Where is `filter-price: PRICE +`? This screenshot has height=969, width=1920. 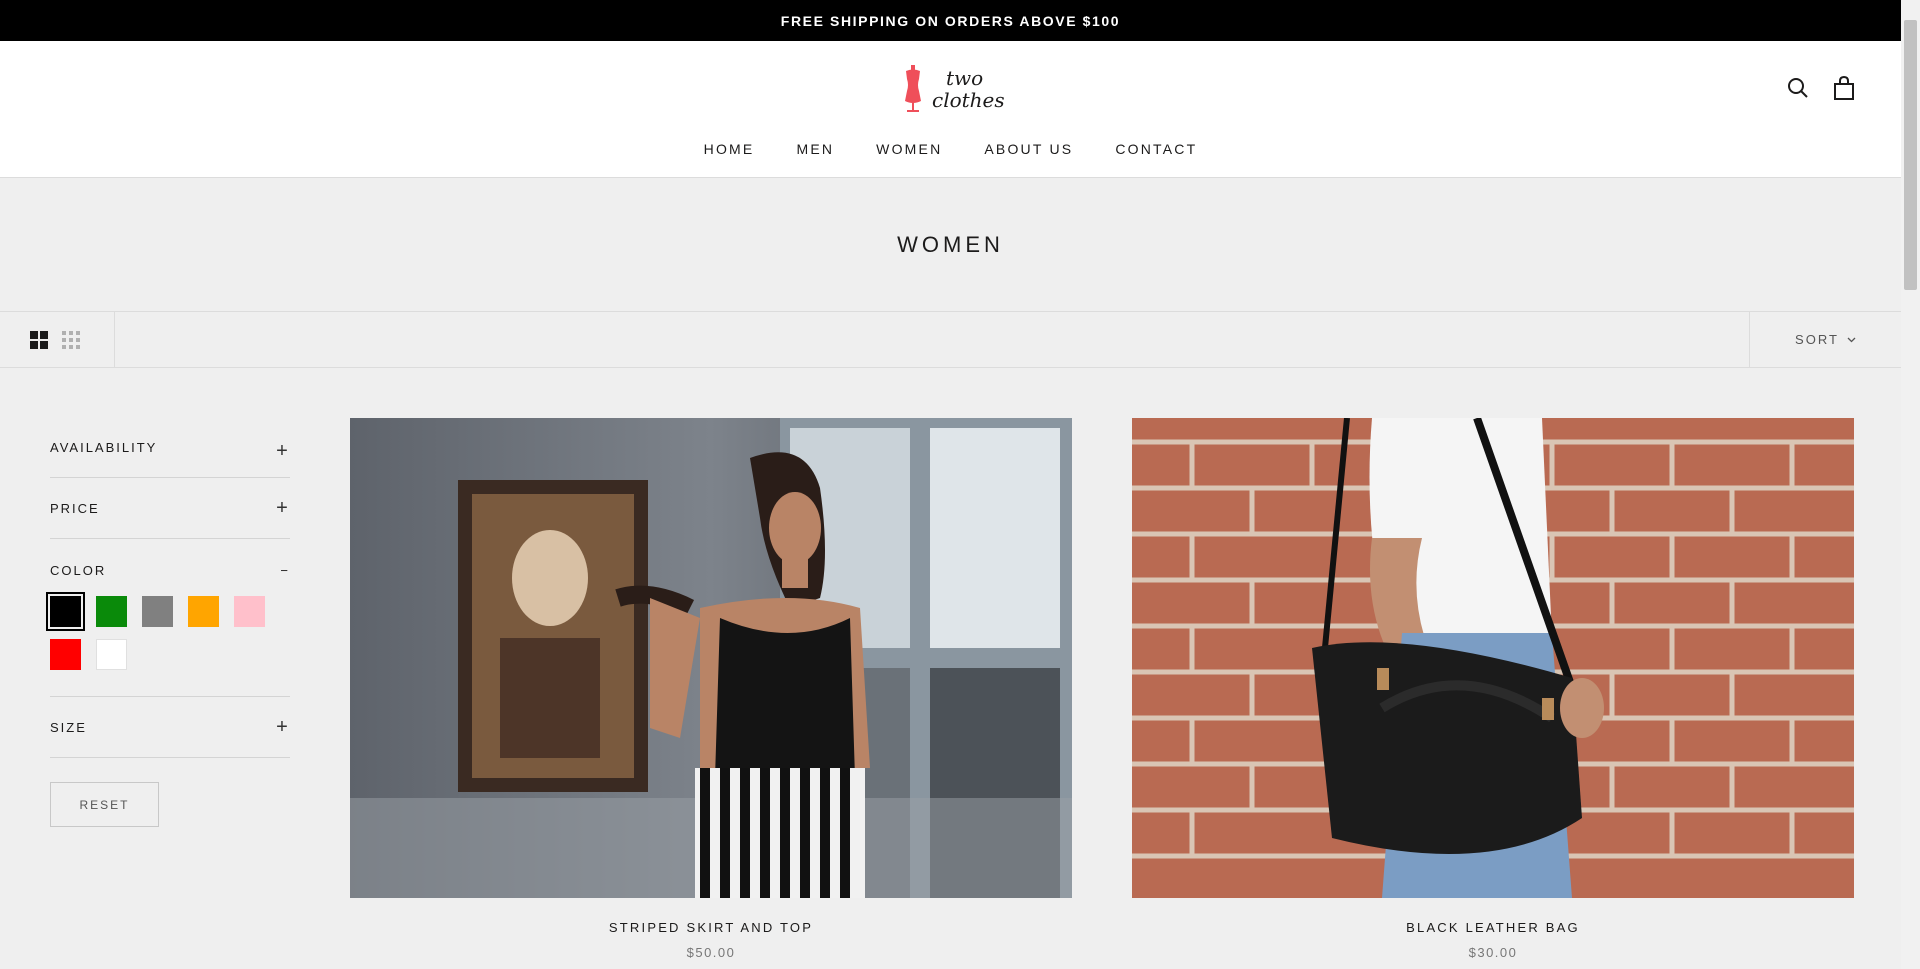
filter-price: PRICE + is located at coordinates (170, 508).